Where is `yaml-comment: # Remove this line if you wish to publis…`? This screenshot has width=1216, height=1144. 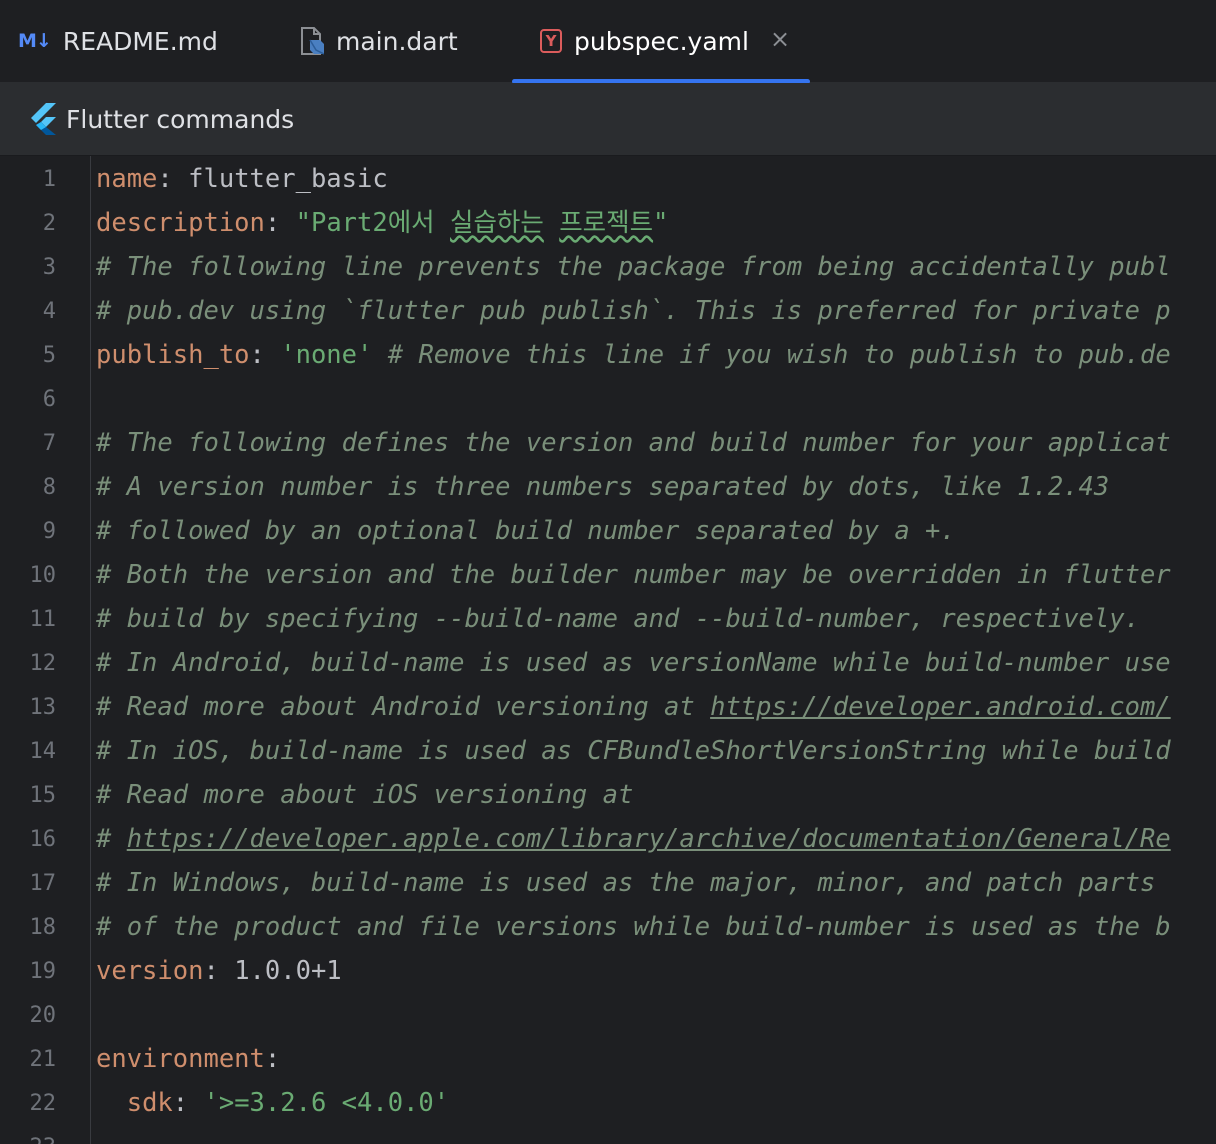
yaml-comment: # Remove this line if you wish to publis… is located at coordinates (779, 355).